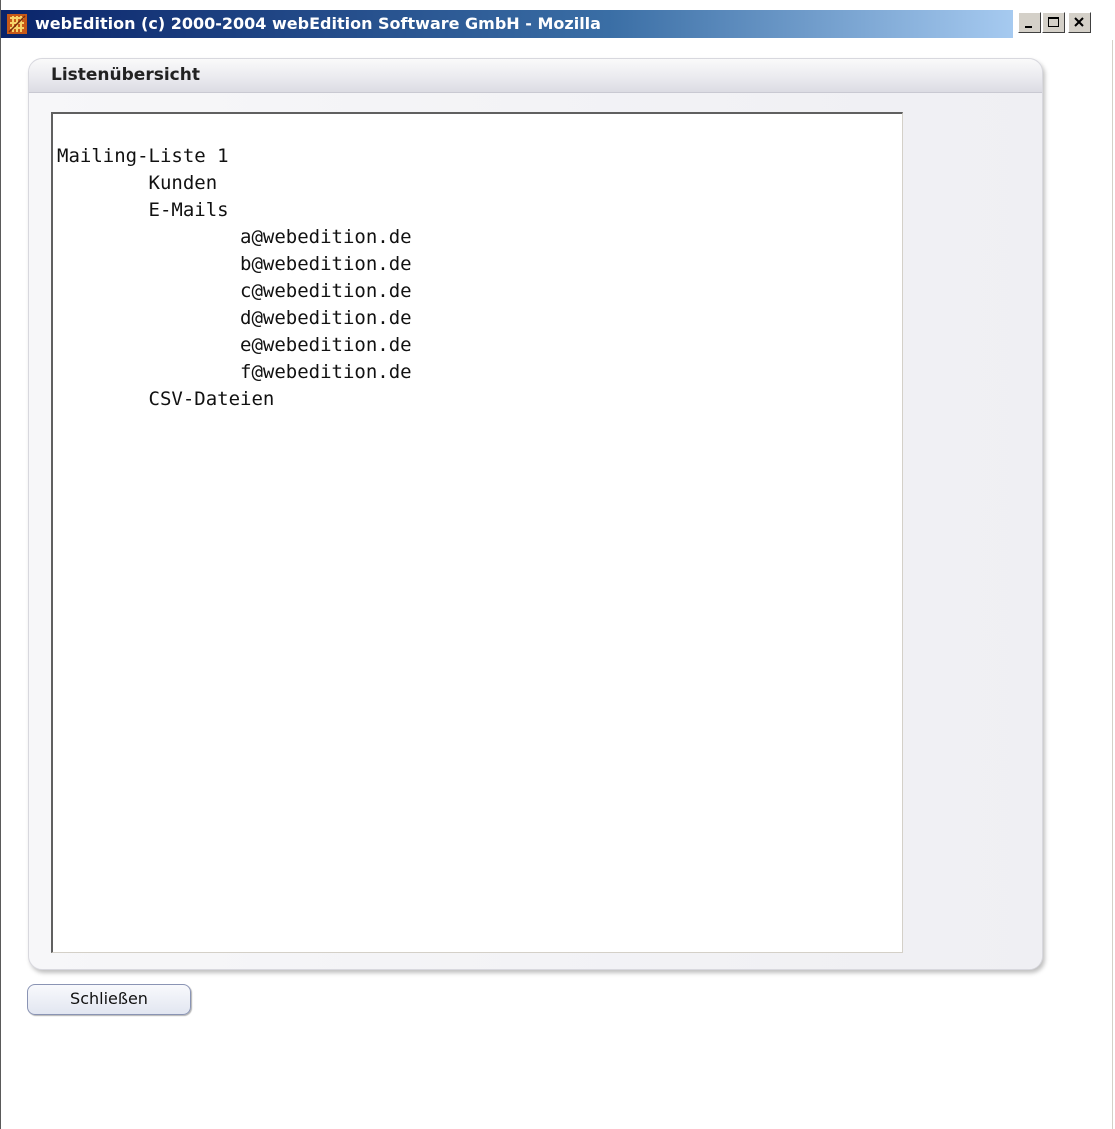 Image resolution: width=1115 pixels, height=1129 pixels. I want to click on minimize-button, so click(1029, 22).